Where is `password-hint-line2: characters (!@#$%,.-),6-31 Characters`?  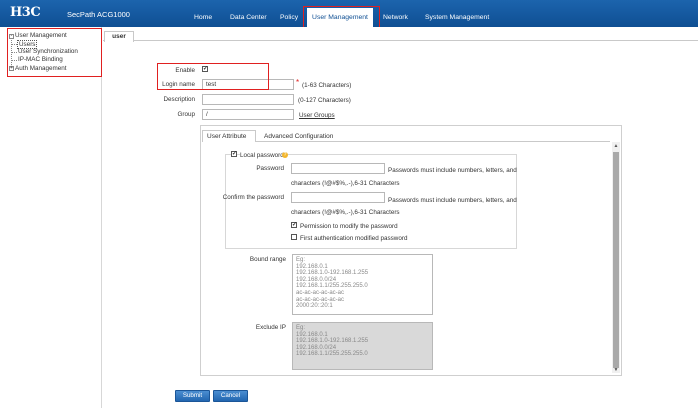
password-hint-line2: characters (!@#$%,.-),6-31 Characters is located at coordinates (345, 183).